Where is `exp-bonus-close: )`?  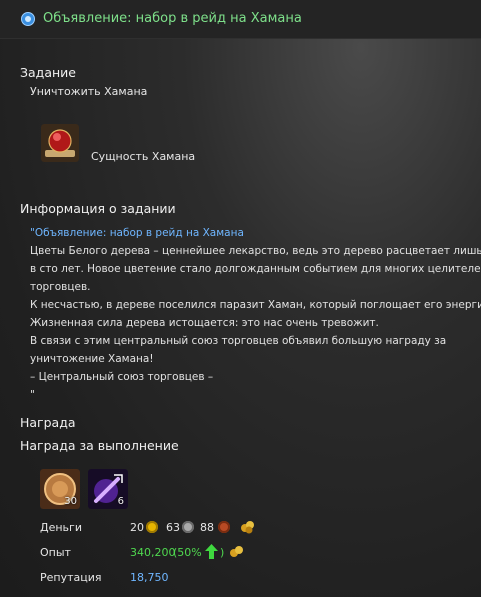 exp-bonus-close: ) is located at coordinates (222, 552).